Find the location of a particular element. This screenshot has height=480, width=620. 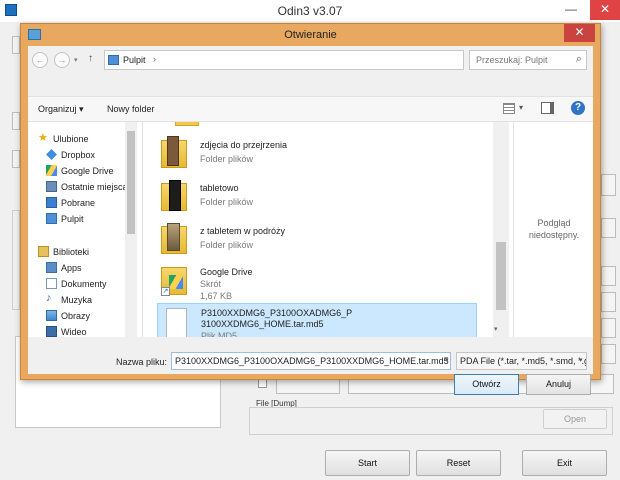

nav-item-label: Apps is located at coordinates (71, 268).